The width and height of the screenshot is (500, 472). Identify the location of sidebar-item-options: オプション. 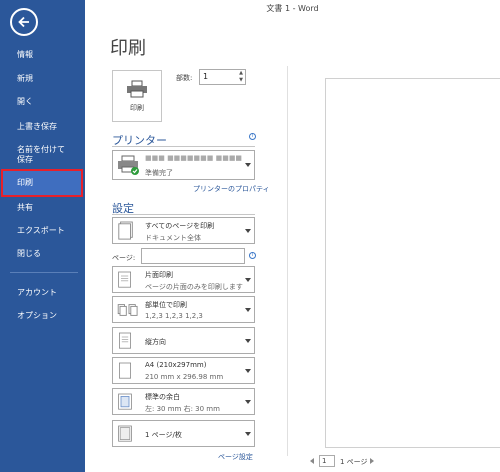
(42, 316).